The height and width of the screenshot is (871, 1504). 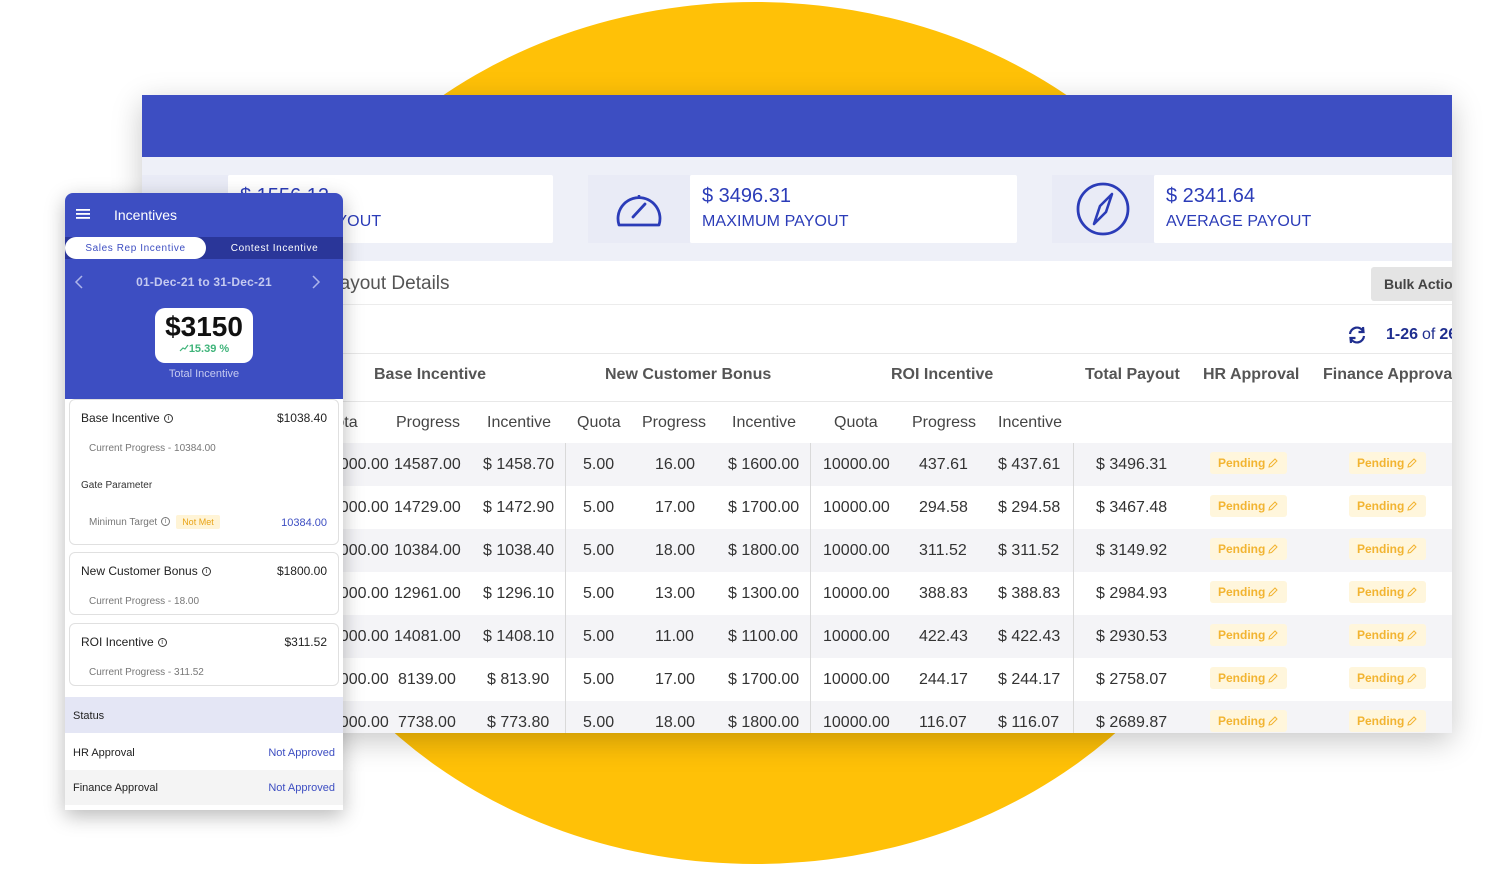 What do you see at coordinates (204, 752) in the screenshot?
I see `hr-approval-row: HR Approval Not Approved` at bounding box center [204, 752].